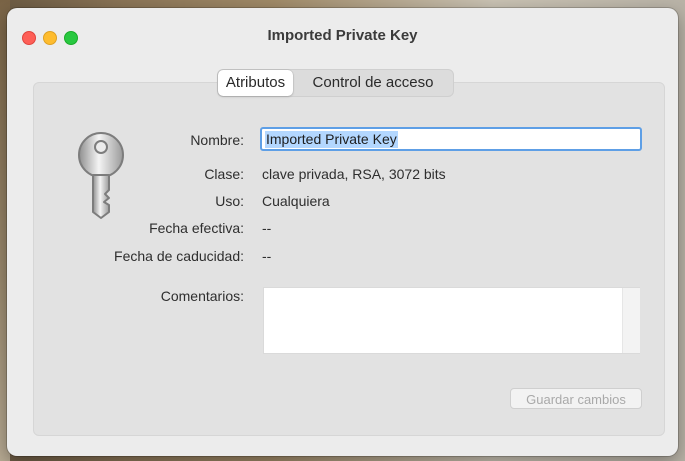 Image resolution: width=685 pixels, height=461 pixels. Describe the element at coordinates (576, 398) in the screenshot. I see `save-changes-button: Guardar cambios` at that location.